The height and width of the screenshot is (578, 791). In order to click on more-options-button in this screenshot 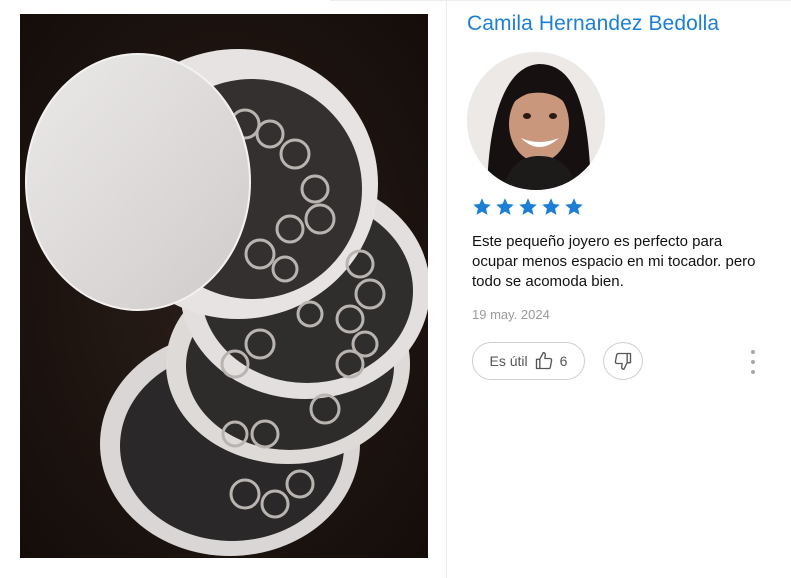, I will do `click(753, 362)`.